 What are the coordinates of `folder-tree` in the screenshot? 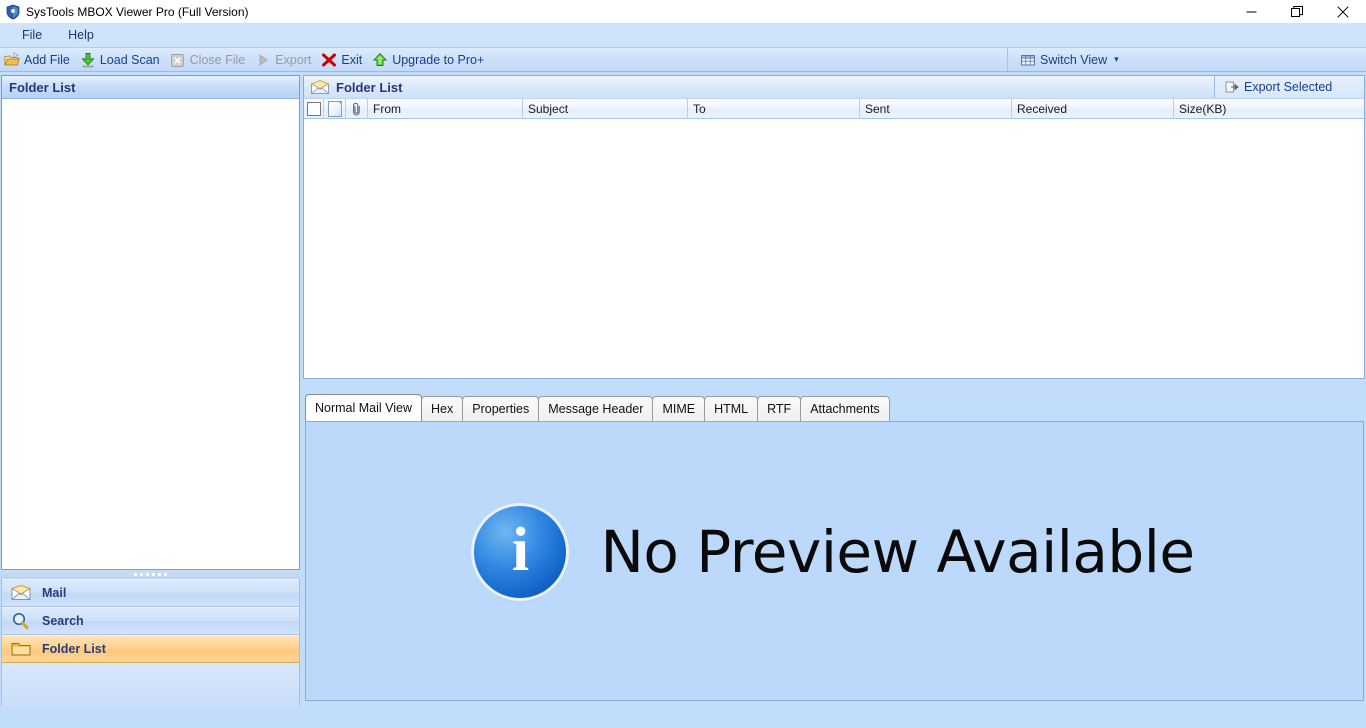 It's located at (150, 334).